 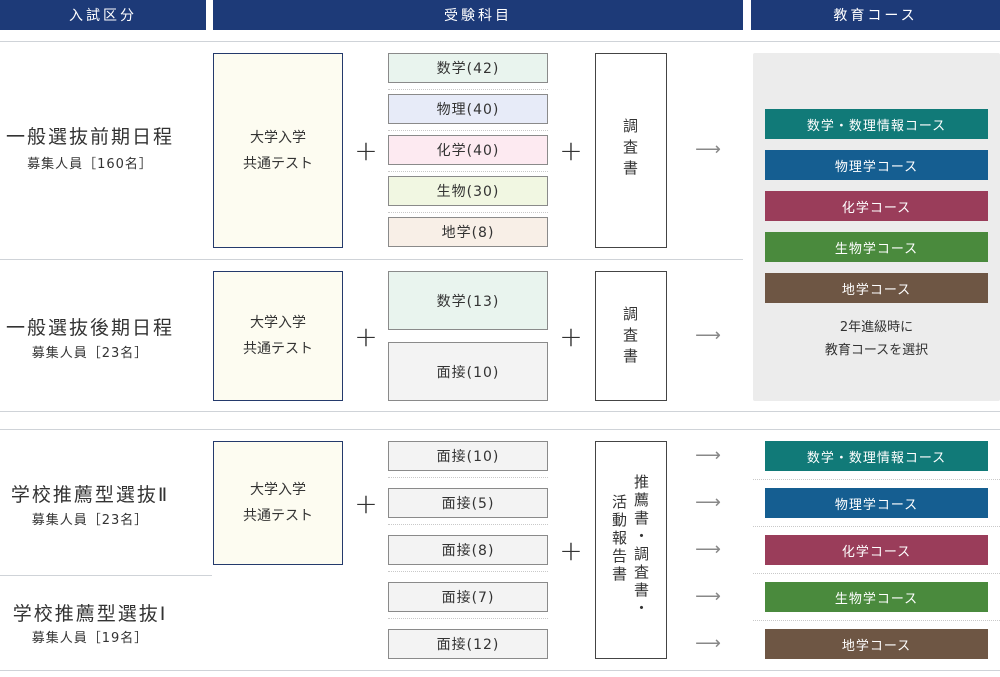 I want to click on subject-box-interview: 面接(12), so click(x=468, y=644).